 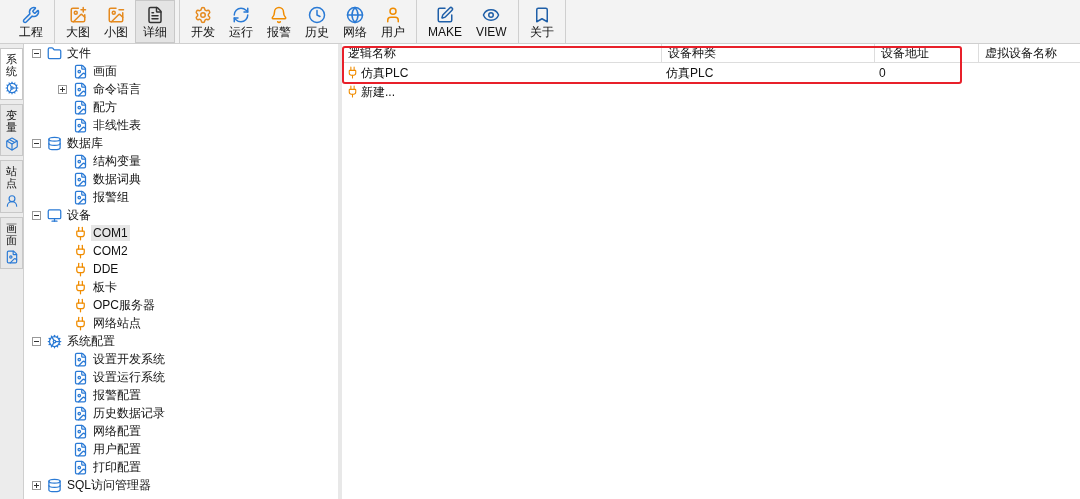 I want to click on toolbar-button: 工程, so click(x=31, y=21).